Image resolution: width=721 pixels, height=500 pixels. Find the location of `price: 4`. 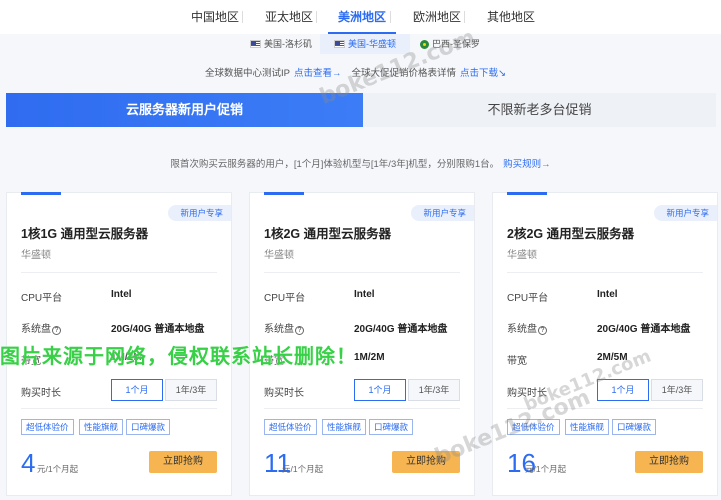

price: 4 is located at coordinates (28, 463).